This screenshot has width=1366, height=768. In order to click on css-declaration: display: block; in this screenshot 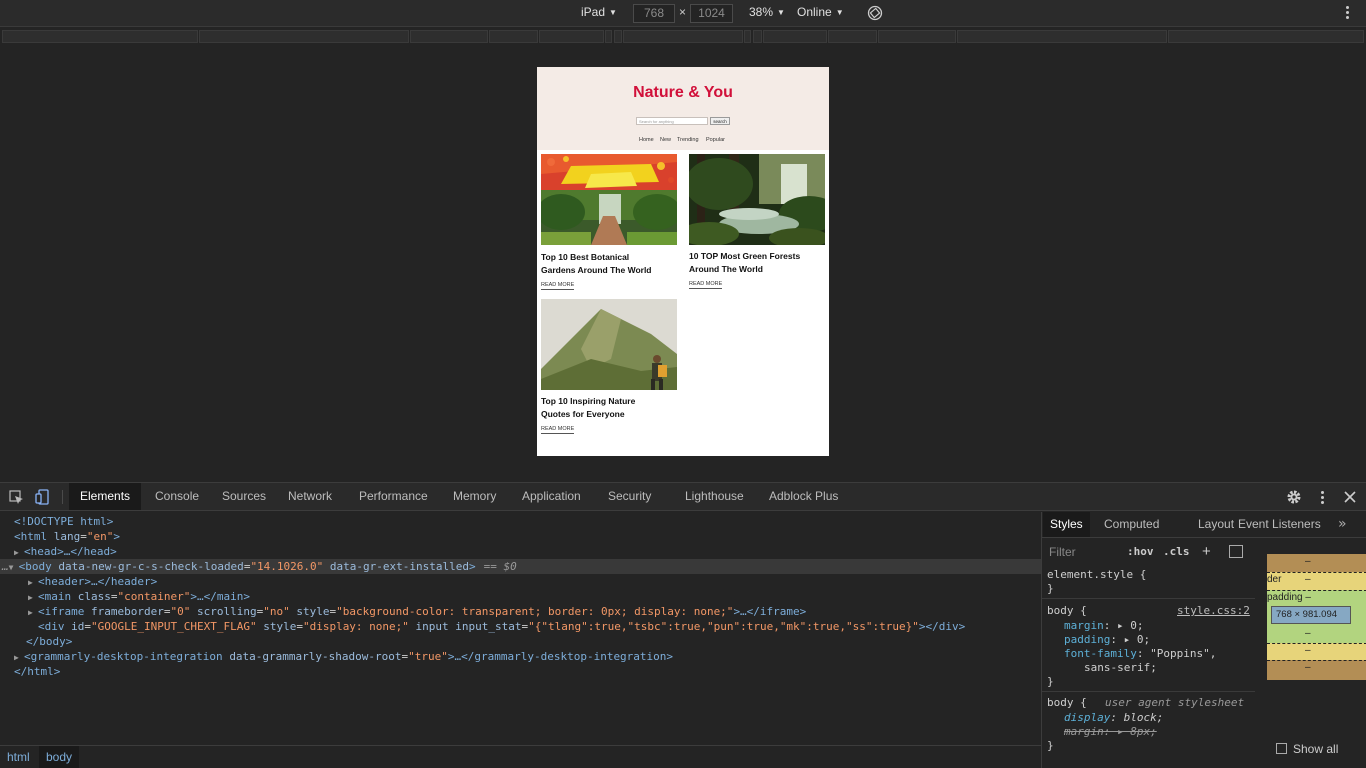, I will do `click(1113, 718)`.